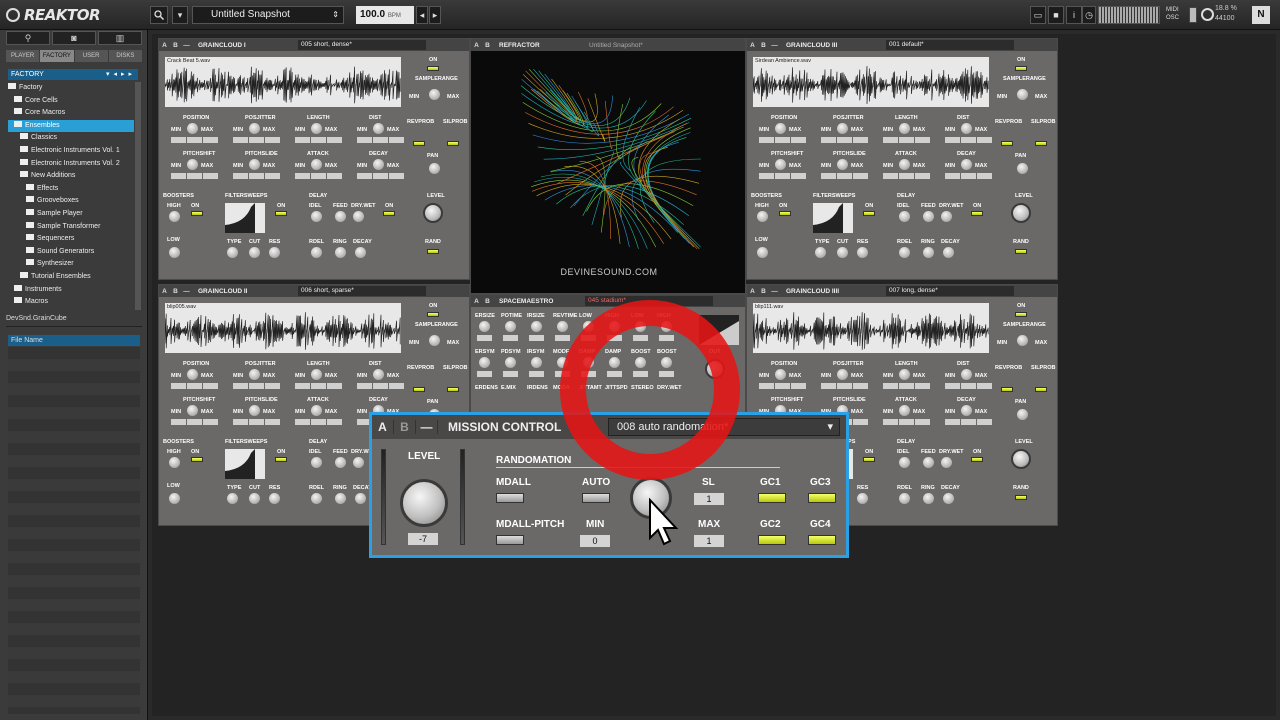 The image size is (1280, 720). I want to click on record-button: ▭, so click(1038, 15).